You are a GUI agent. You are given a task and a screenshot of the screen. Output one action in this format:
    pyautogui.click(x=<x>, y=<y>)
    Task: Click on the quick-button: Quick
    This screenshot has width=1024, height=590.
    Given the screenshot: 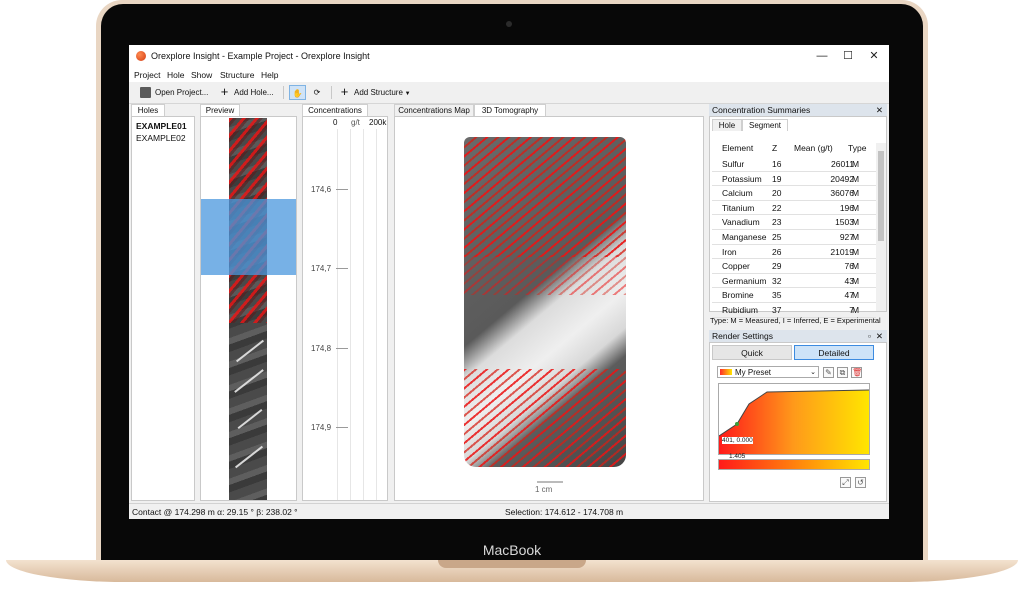 What is the action you would take?
    pyautogui.click(x=752, y=352)
    